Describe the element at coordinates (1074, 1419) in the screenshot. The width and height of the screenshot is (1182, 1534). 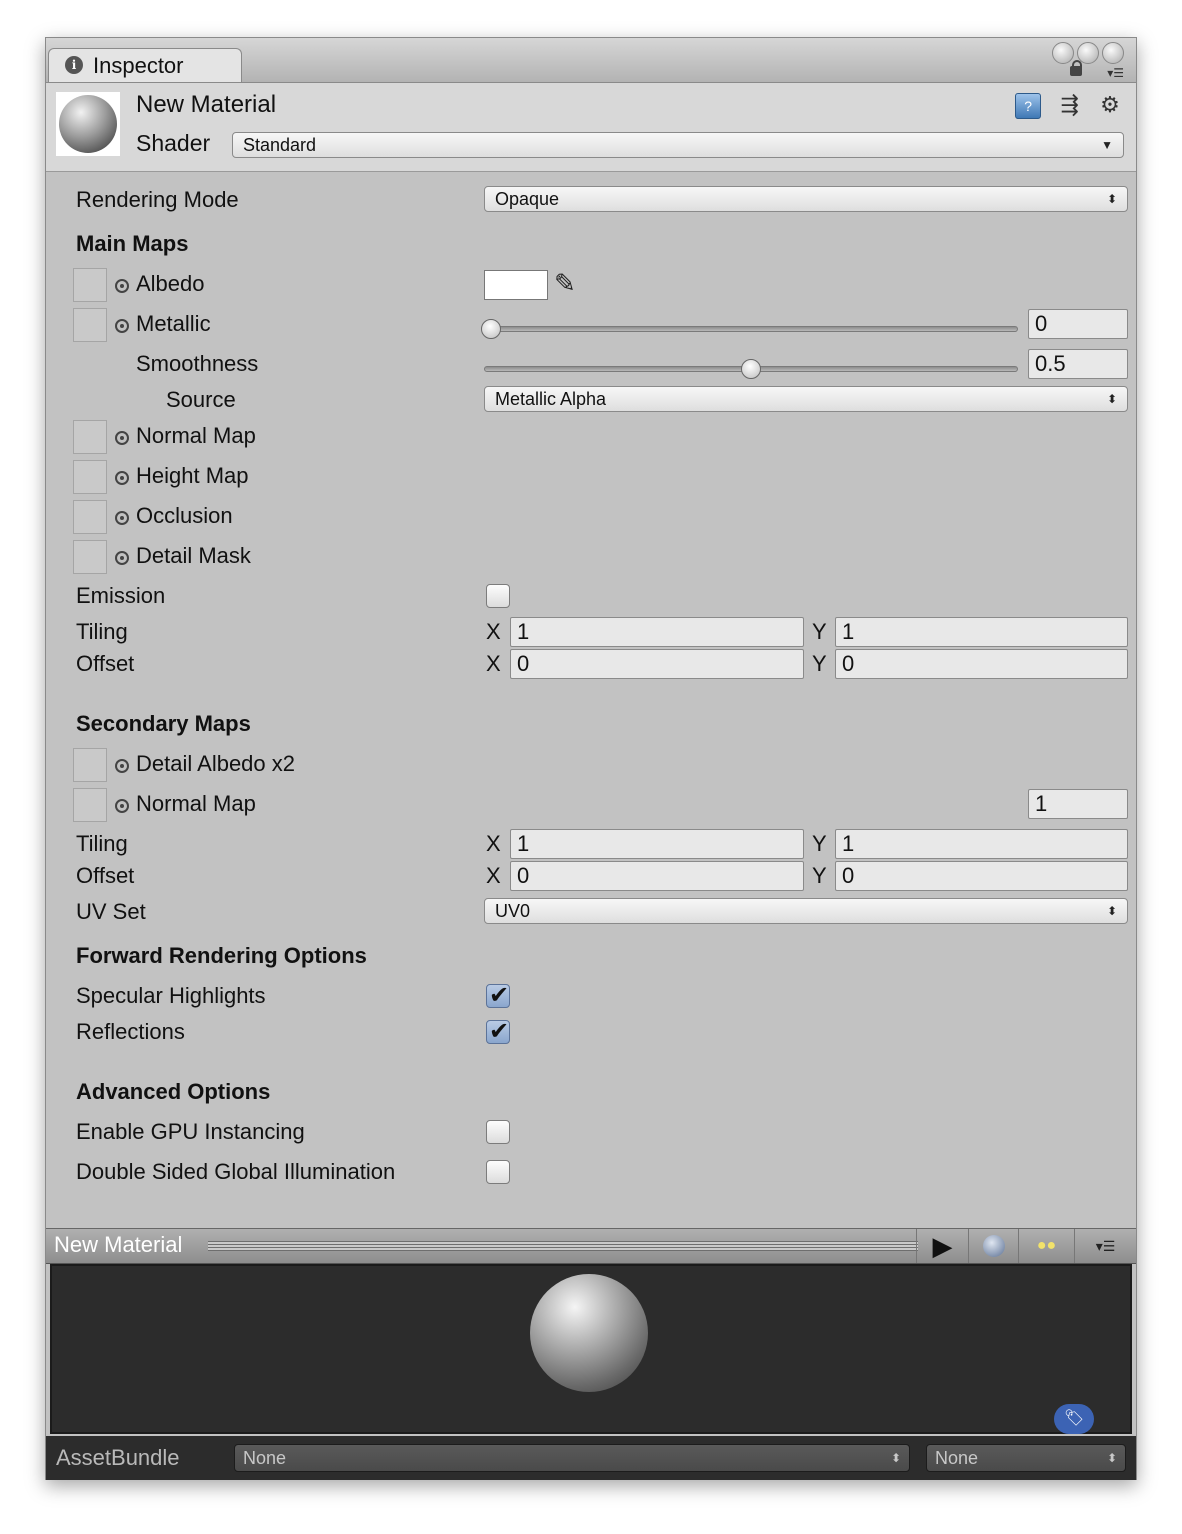
I see `tag-icon: 🏷` at that location.